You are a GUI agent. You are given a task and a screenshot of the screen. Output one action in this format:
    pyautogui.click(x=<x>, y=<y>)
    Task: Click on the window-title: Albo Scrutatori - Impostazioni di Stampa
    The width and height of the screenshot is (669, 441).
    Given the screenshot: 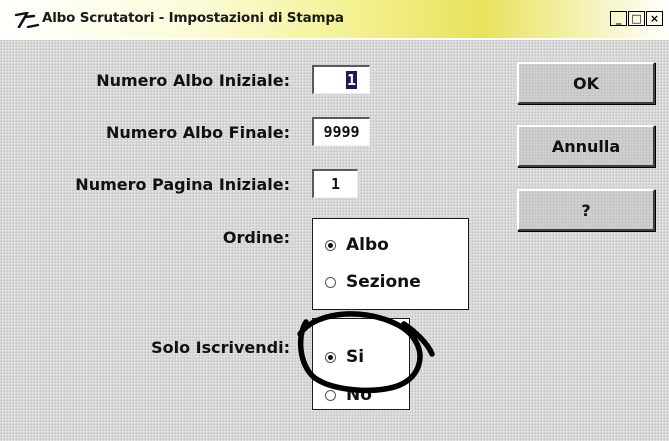 What is the action you would take?
    pyautogui.click(x=193, y=18)
    